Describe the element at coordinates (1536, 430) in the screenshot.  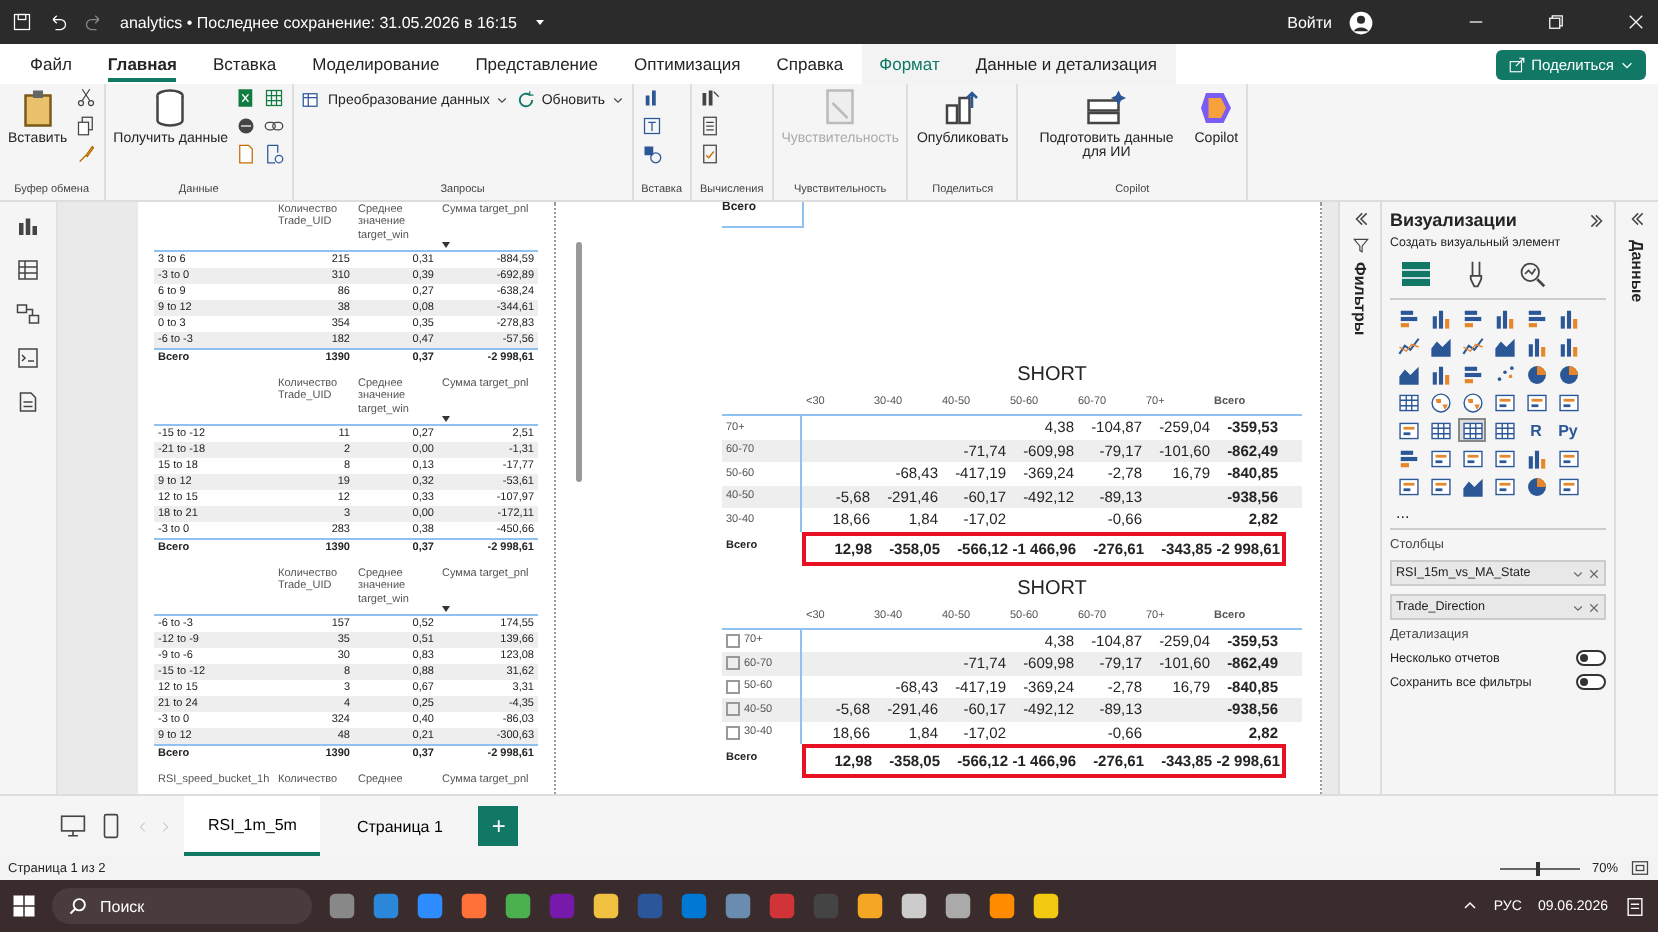
I see `visual-type-button: R` at that location.